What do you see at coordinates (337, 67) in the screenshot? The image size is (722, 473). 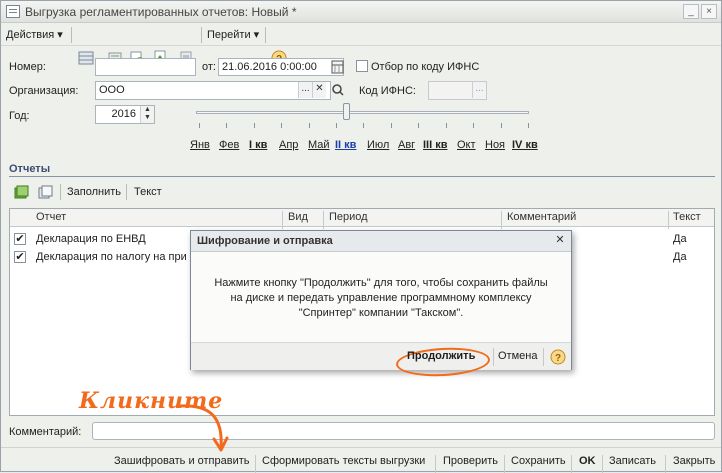 I see `calendar-icon` at bounding box center [337, 67].